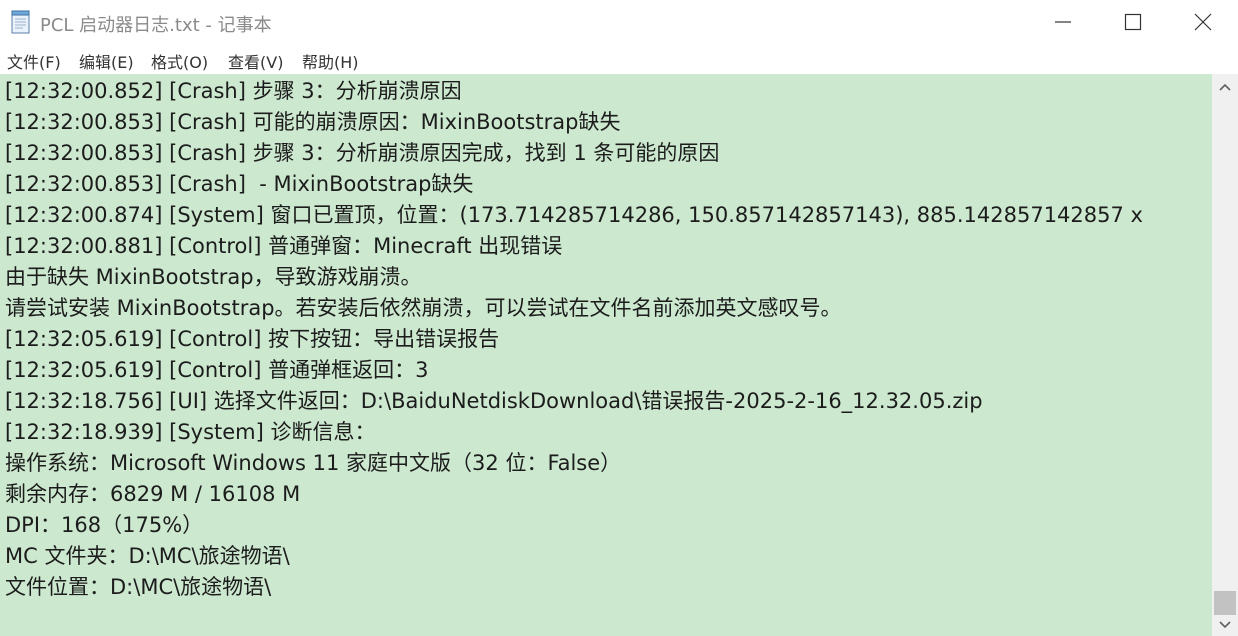 The height and width of the screenshot is (636, 1238). I want to click on minimize-button, so click(1063, 22).